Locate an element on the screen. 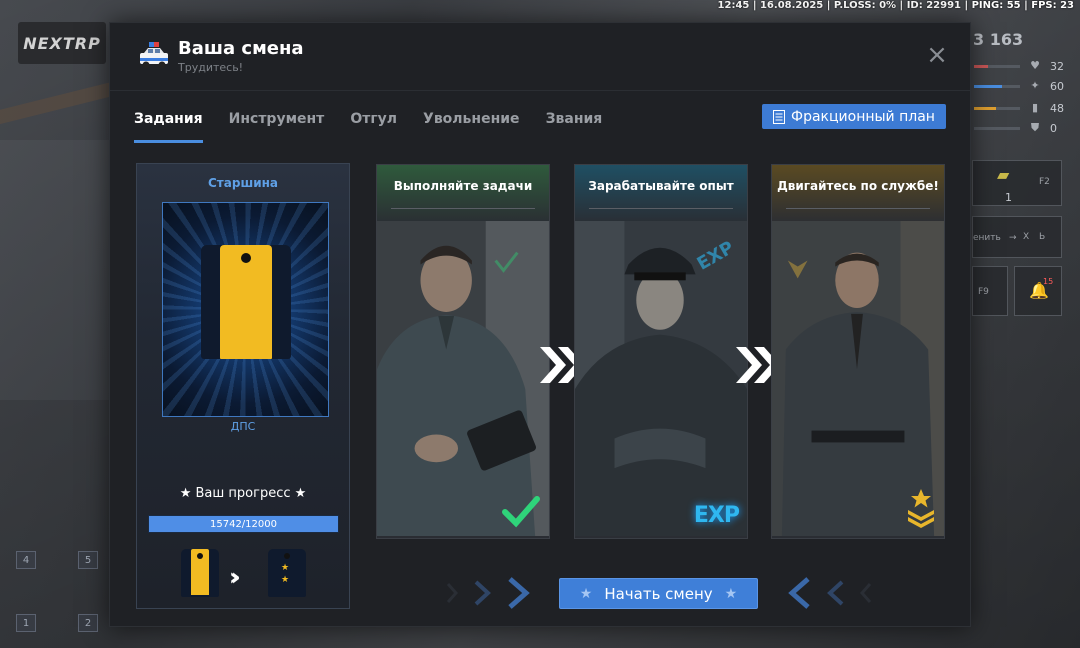 The image size is (1080, 648). chevron-right-icon is located at coordinates (488, 593).